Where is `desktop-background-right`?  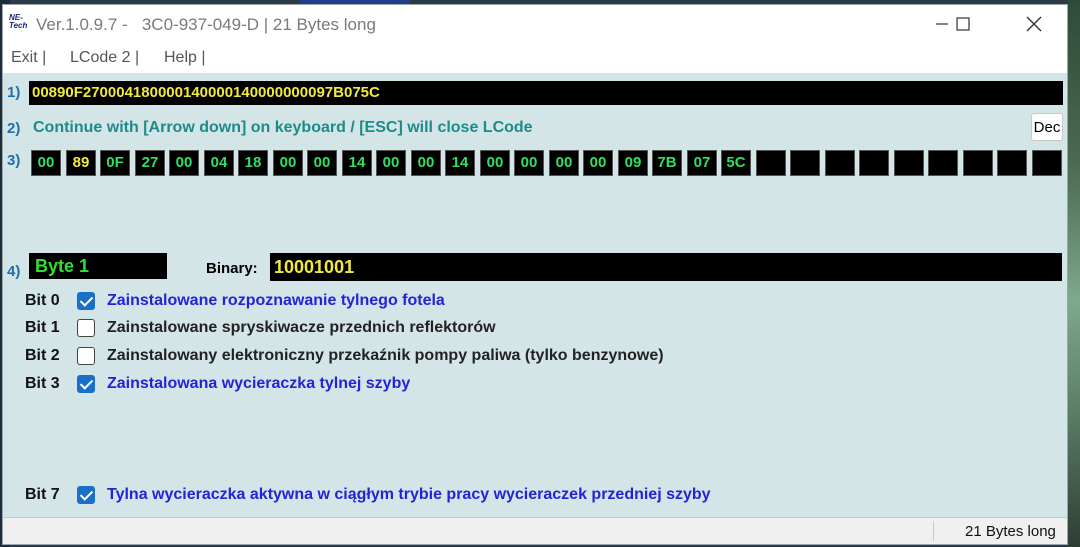
desktop-background-right is located at coordinates (1074, 273).